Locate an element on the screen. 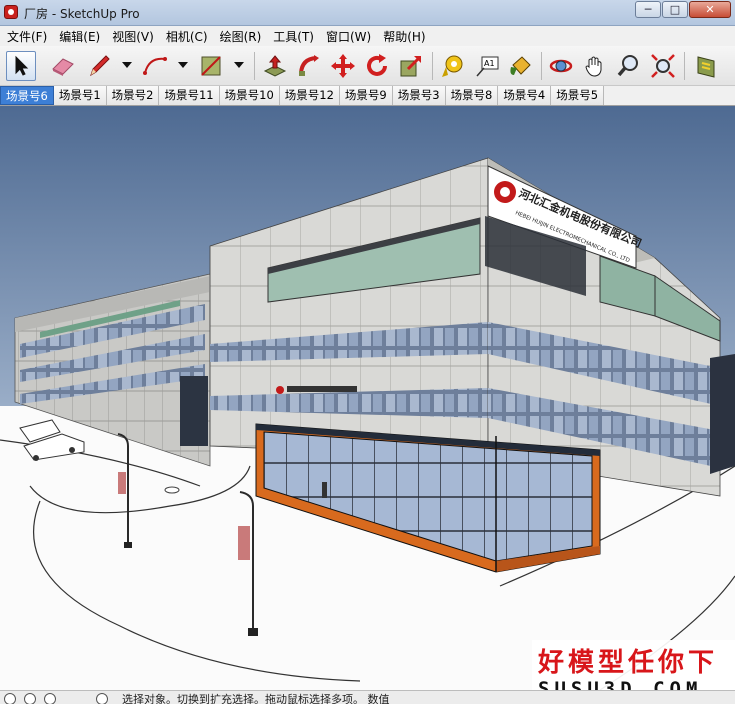 Image resolution: width=735 pixels, height=704 pixels. zoom-extents-tool-button is located at coordinates (663, 66).